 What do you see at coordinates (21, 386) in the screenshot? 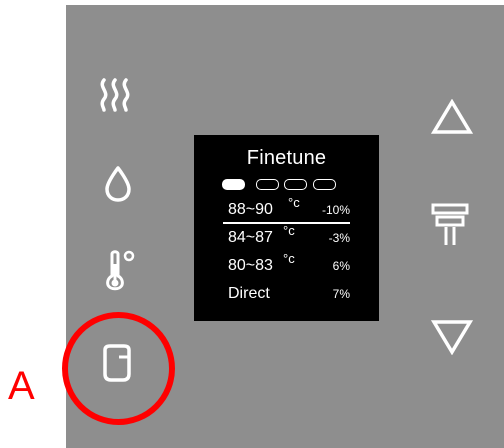
I see `callout-label: A` at bounding box center [21, 386].